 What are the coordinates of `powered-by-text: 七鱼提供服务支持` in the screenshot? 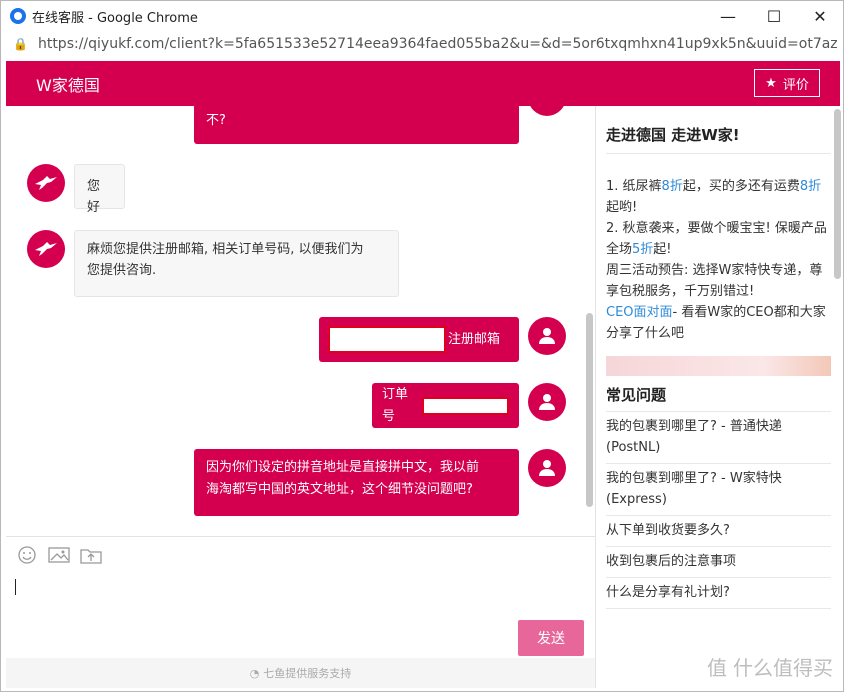 It's located at (307, 673).